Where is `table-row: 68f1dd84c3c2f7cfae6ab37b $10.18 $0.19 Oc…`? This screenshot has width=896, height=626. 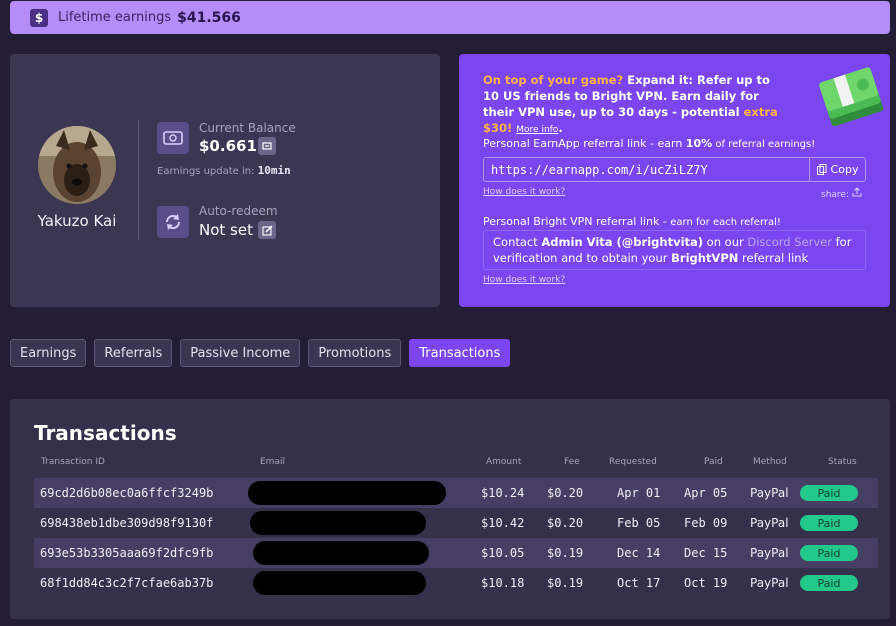
table-row: 68f1dd84c3c2f7cfae6ab37b $10.18 $0.19 Oc… is located at coordinates (456, 583).